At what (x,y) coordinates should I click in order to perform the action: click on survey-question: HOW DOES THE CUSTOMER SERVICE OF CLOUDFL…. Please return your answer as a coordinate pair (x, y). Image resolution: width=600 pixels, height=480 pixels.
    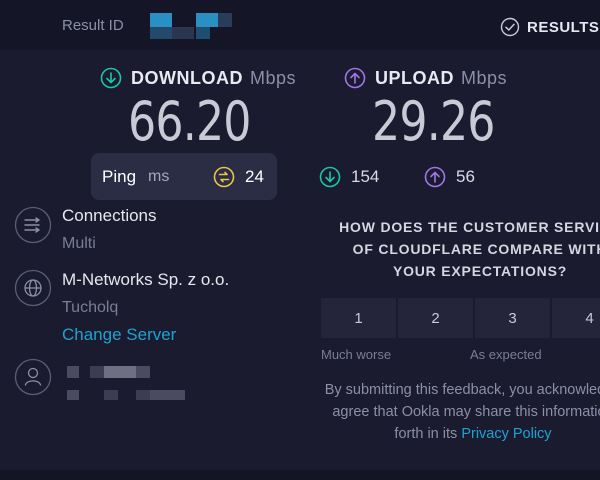
    Looking at the image, I should click on (469, 249).